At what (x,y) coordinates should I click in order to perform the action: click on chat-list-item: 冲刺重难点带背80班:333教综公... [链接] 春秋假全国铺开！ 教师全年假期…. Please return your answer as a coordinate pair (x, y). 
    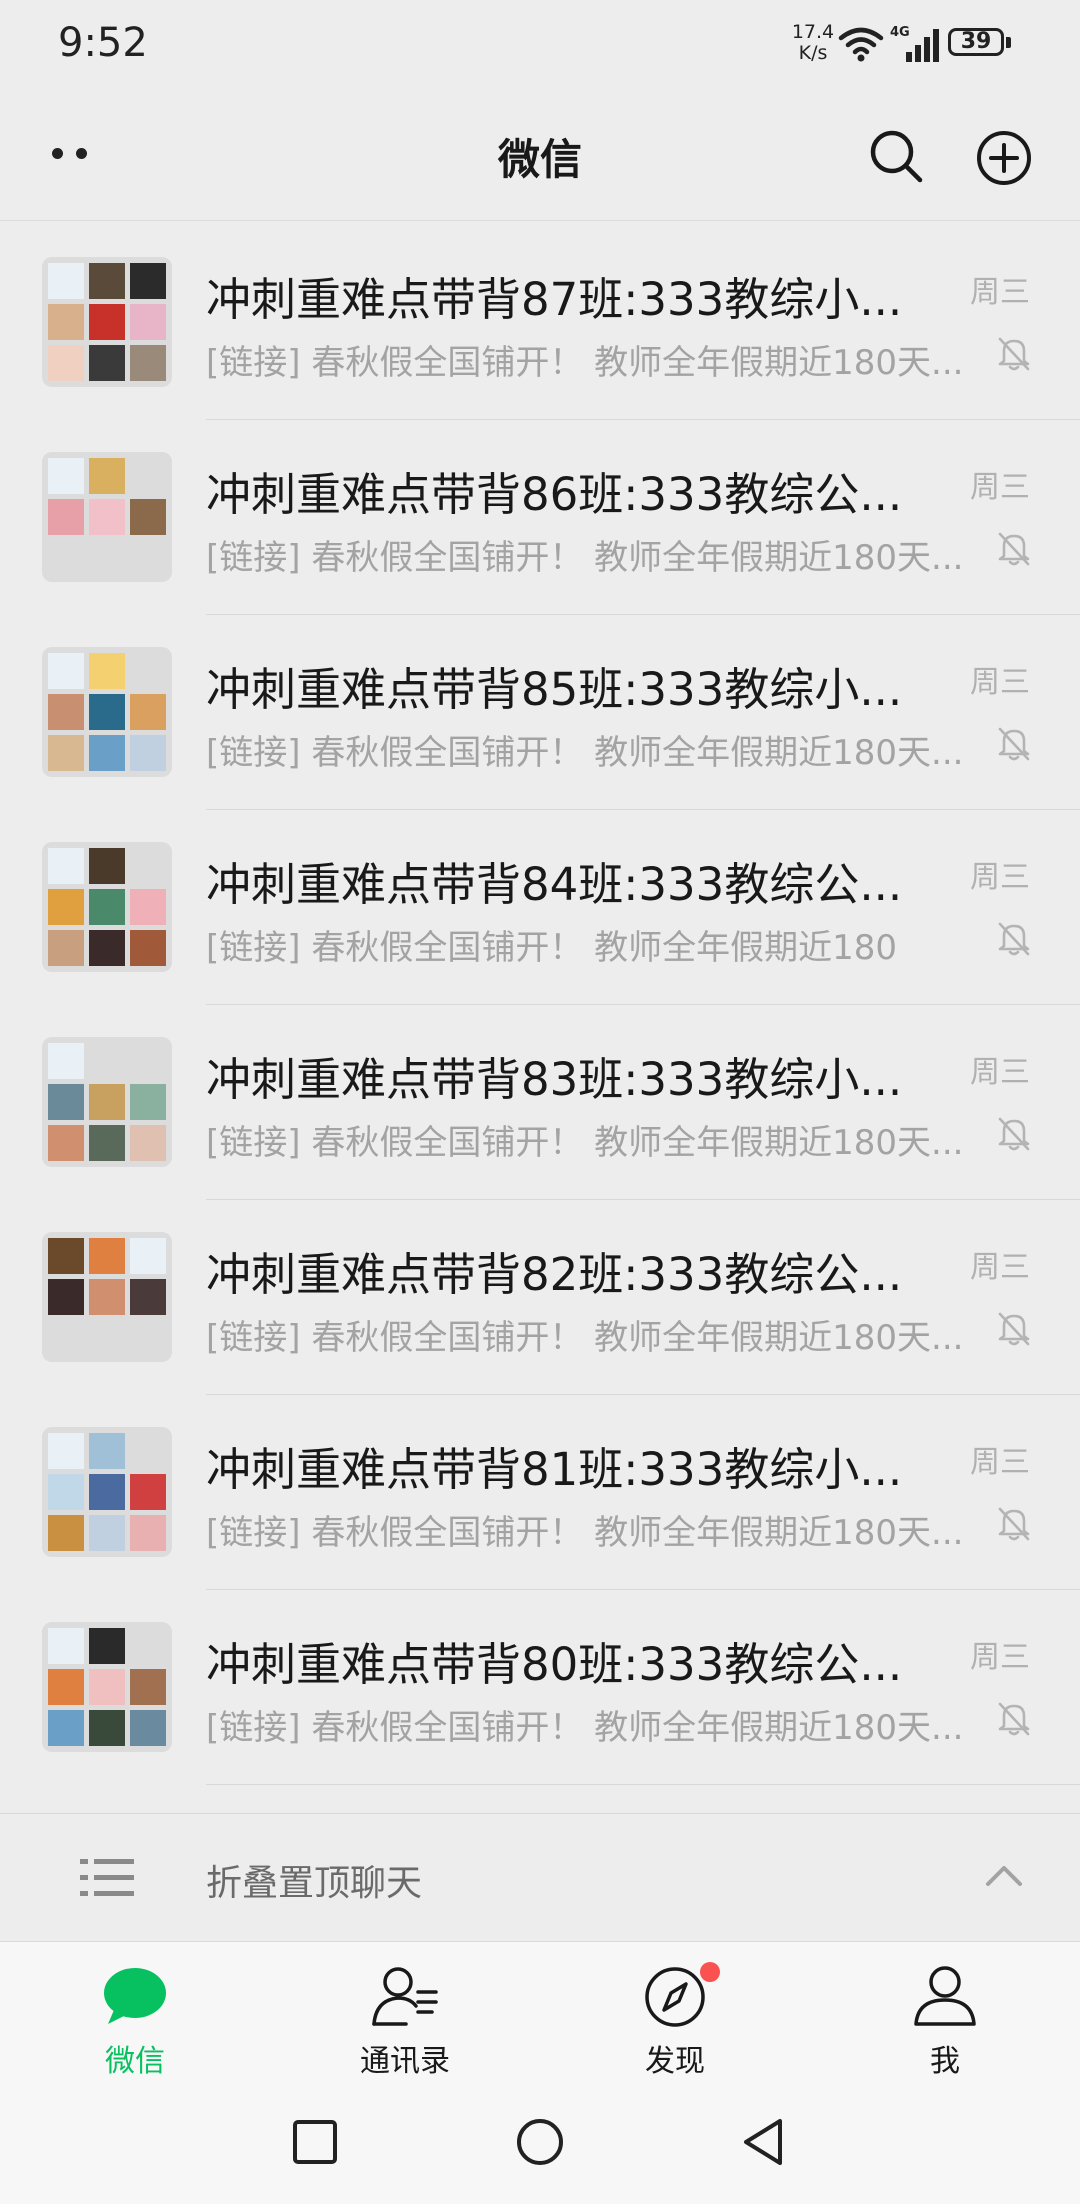
    Looking at the image, I should click on (540, 1687).